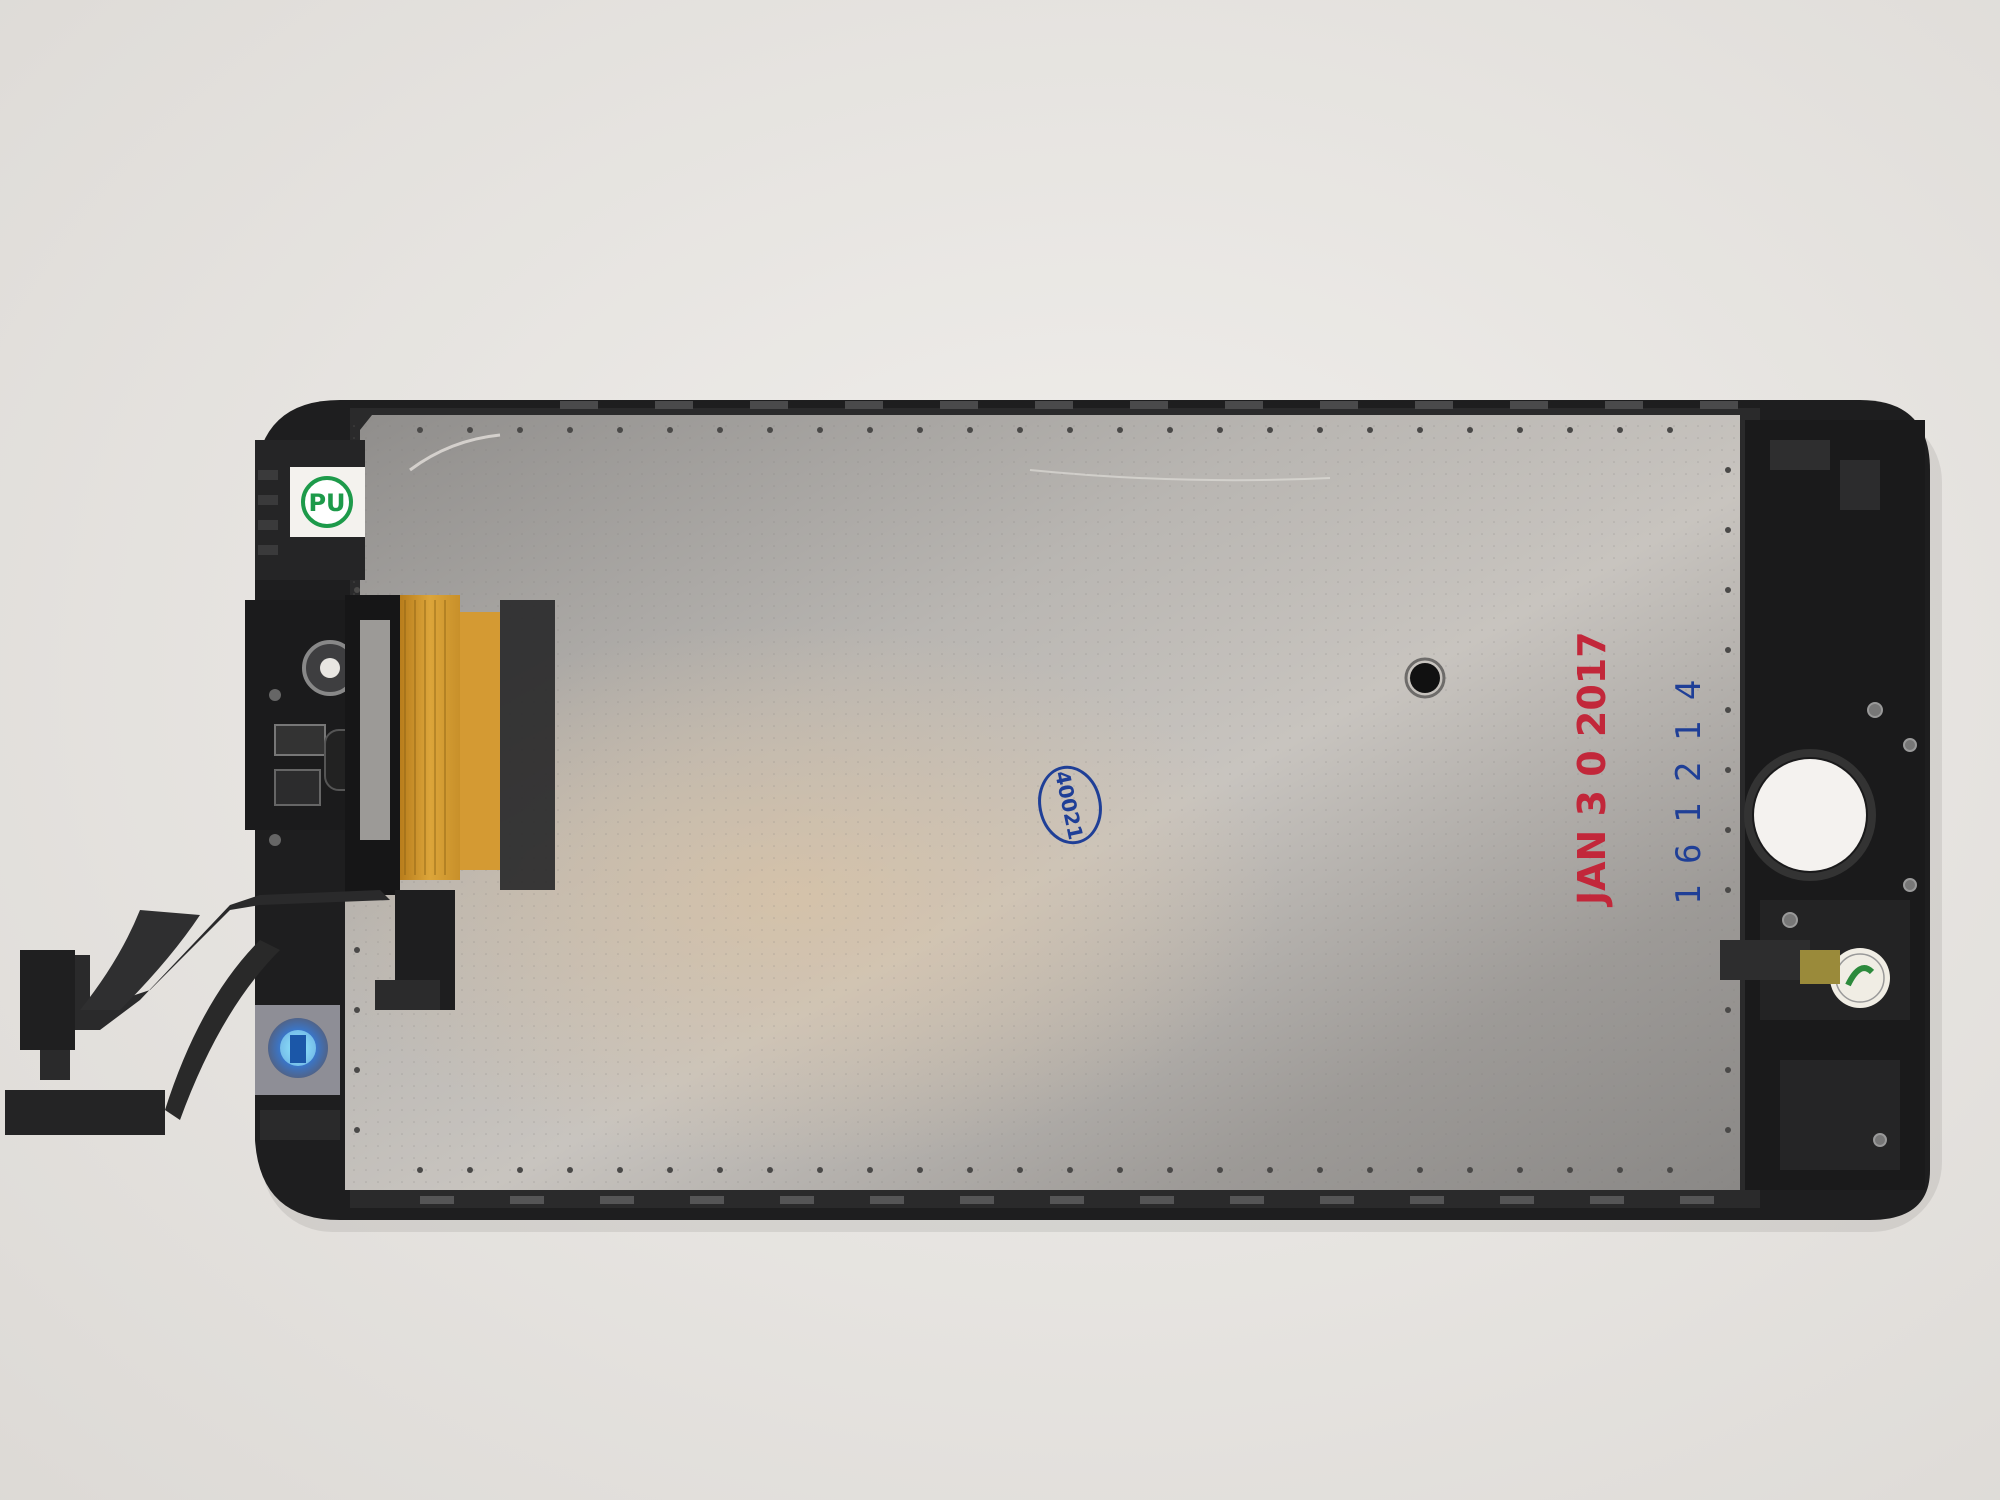 The height and width of the screenshot is (1500, 2000). I want to click on pu-sticker-text: PU, so click(326, 503).